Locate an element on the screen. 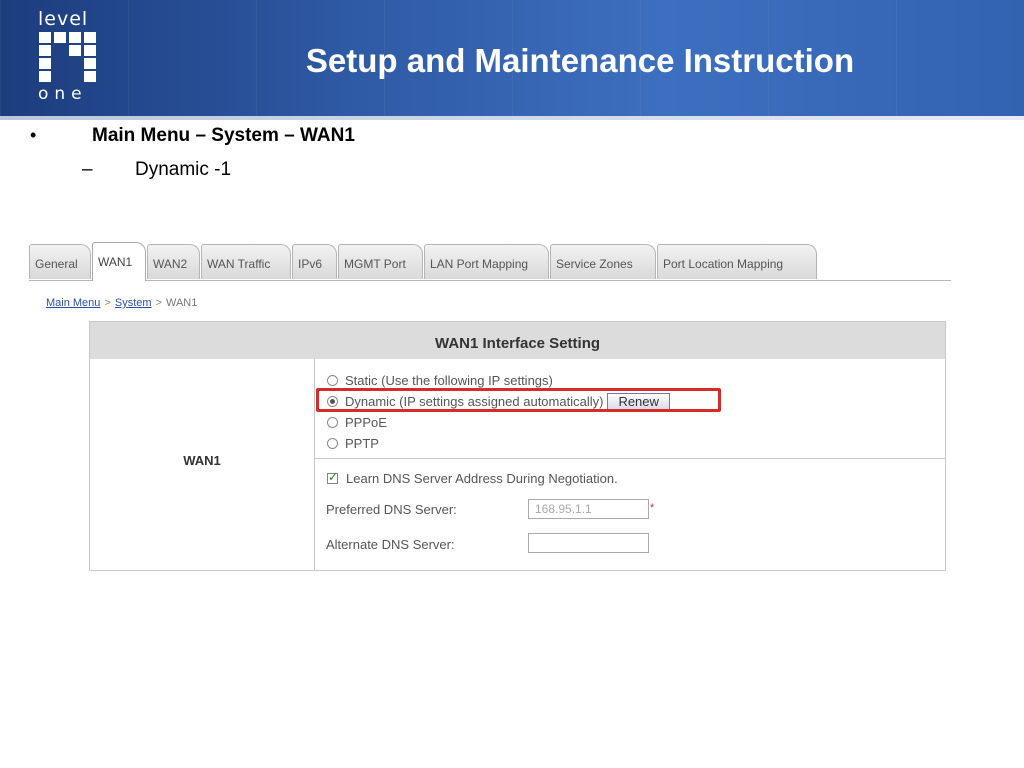 The height and width of the screenshot is (768, 1024). breadcrumb: Main Menu > System > WAN1 is located at coordinates (121, 303).